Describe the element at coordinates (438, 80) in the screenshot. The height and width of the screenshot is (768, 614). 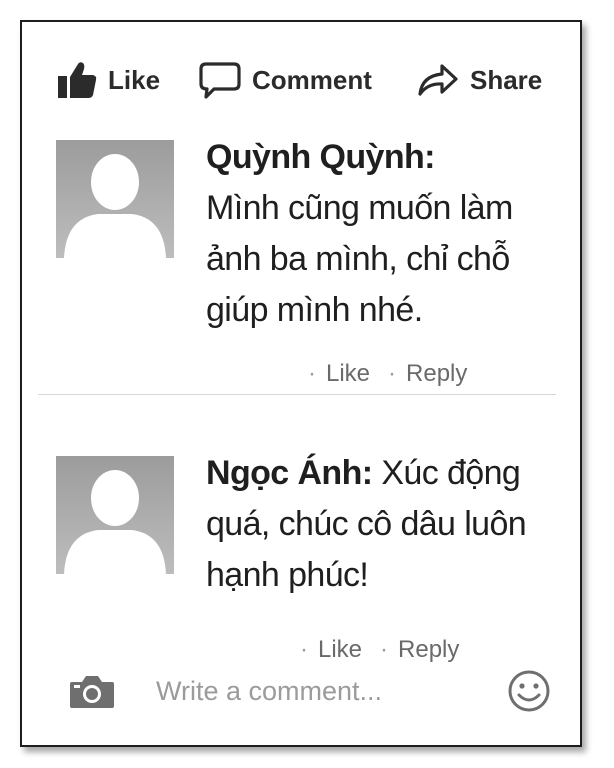
I see `share-arrow-icon` at that location.